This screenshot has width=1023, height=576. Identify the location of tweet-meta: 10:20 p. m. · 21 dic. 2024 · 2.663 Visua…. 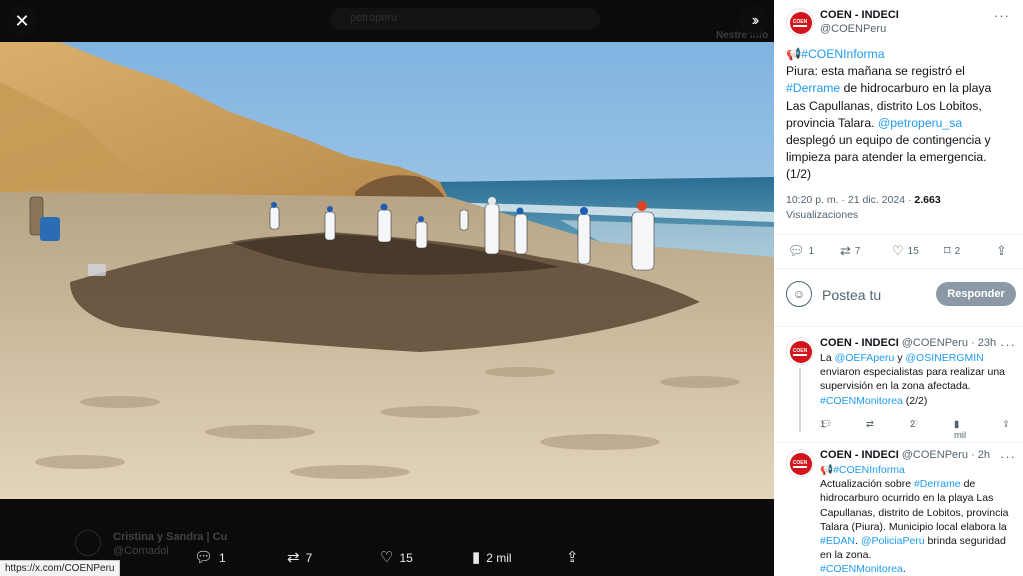
(899, 208).